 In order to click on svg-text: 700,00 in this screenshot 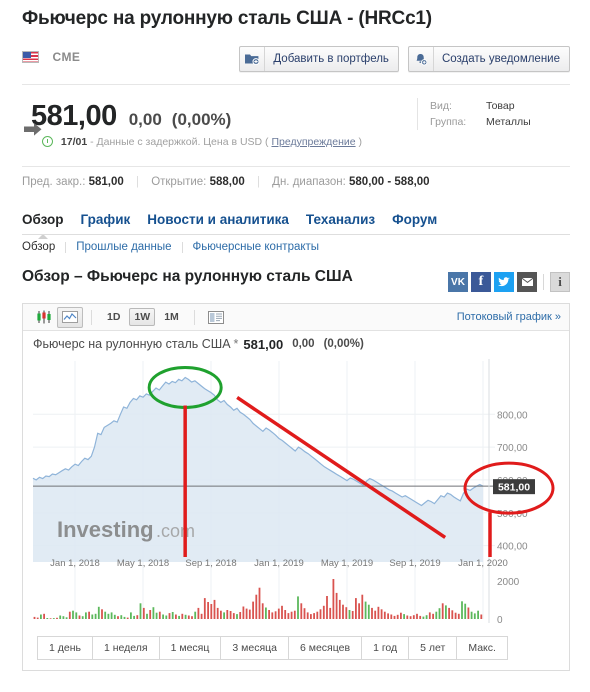, I will do `click(512, 448)`.